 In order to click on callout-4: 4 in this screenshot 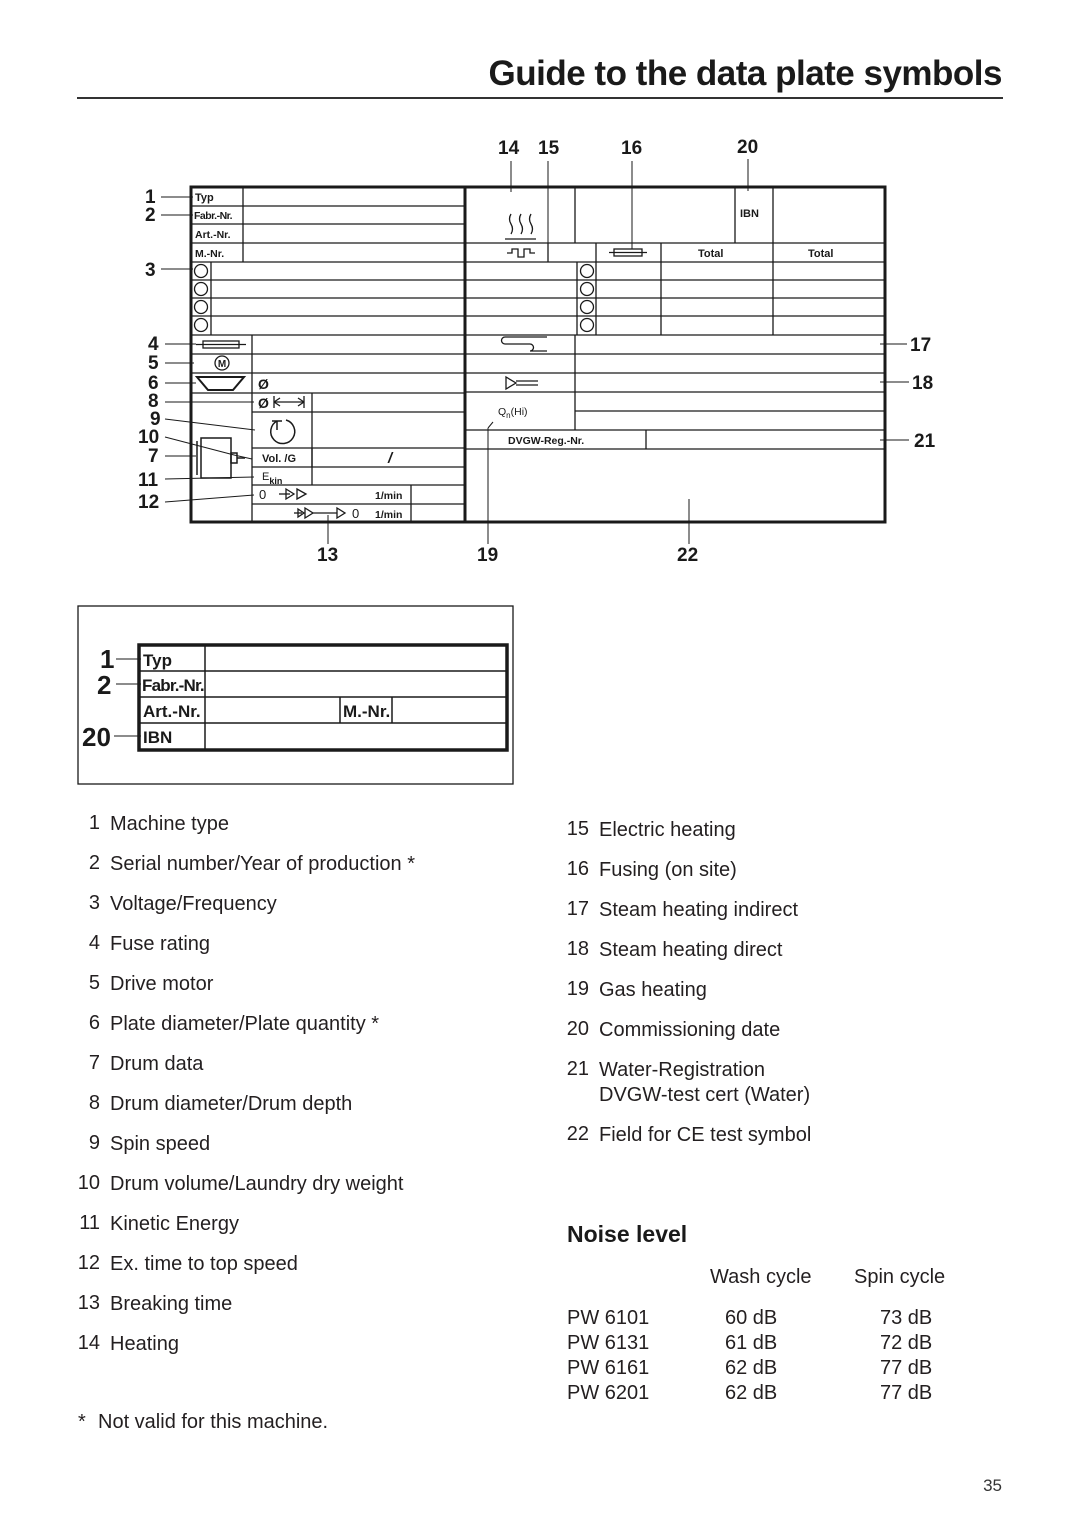, I will do `click(153, 344)`.